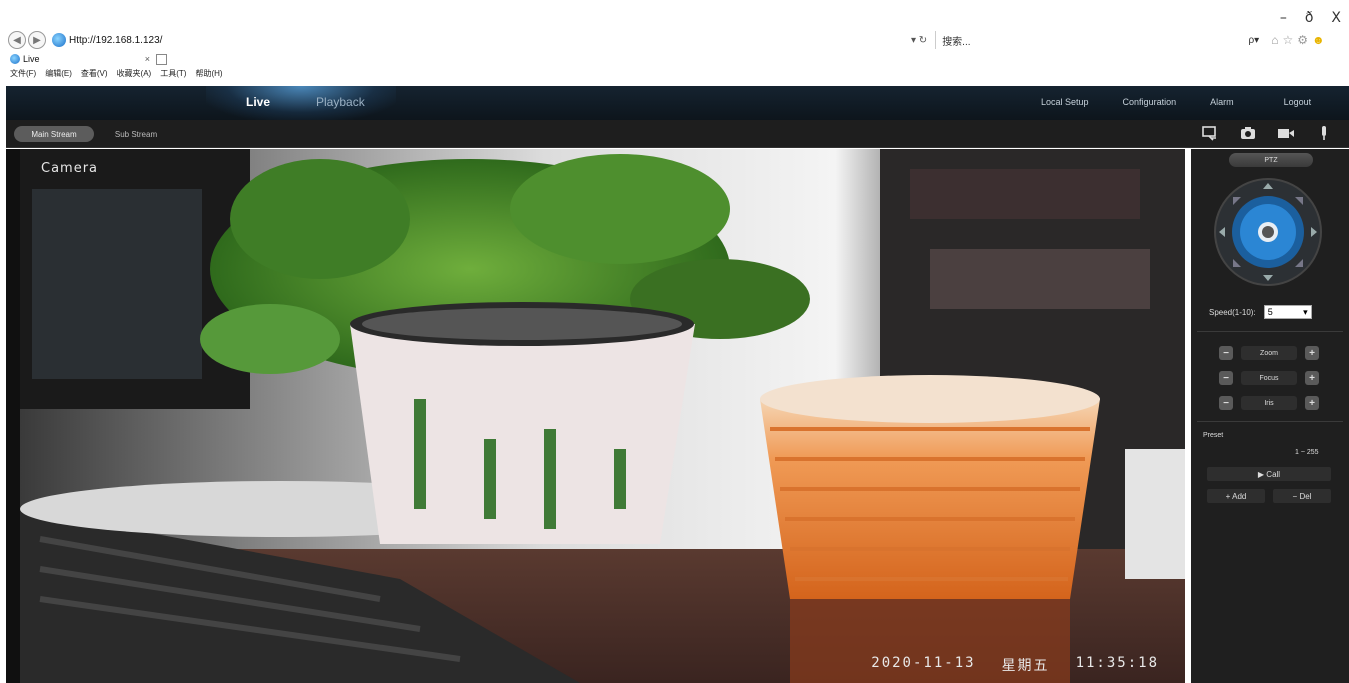 Image resolution: width=1349 pixels, height=683 pixels. I want to click on nav-configuration: Configuration, so click(1150, 102).